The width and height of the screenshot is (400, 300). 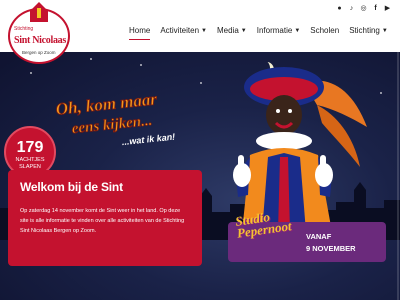 What do you see at coordinates (339, 8) in the screenshot?
I see `spotify-icon: ●` at bounding box center [339, 8].